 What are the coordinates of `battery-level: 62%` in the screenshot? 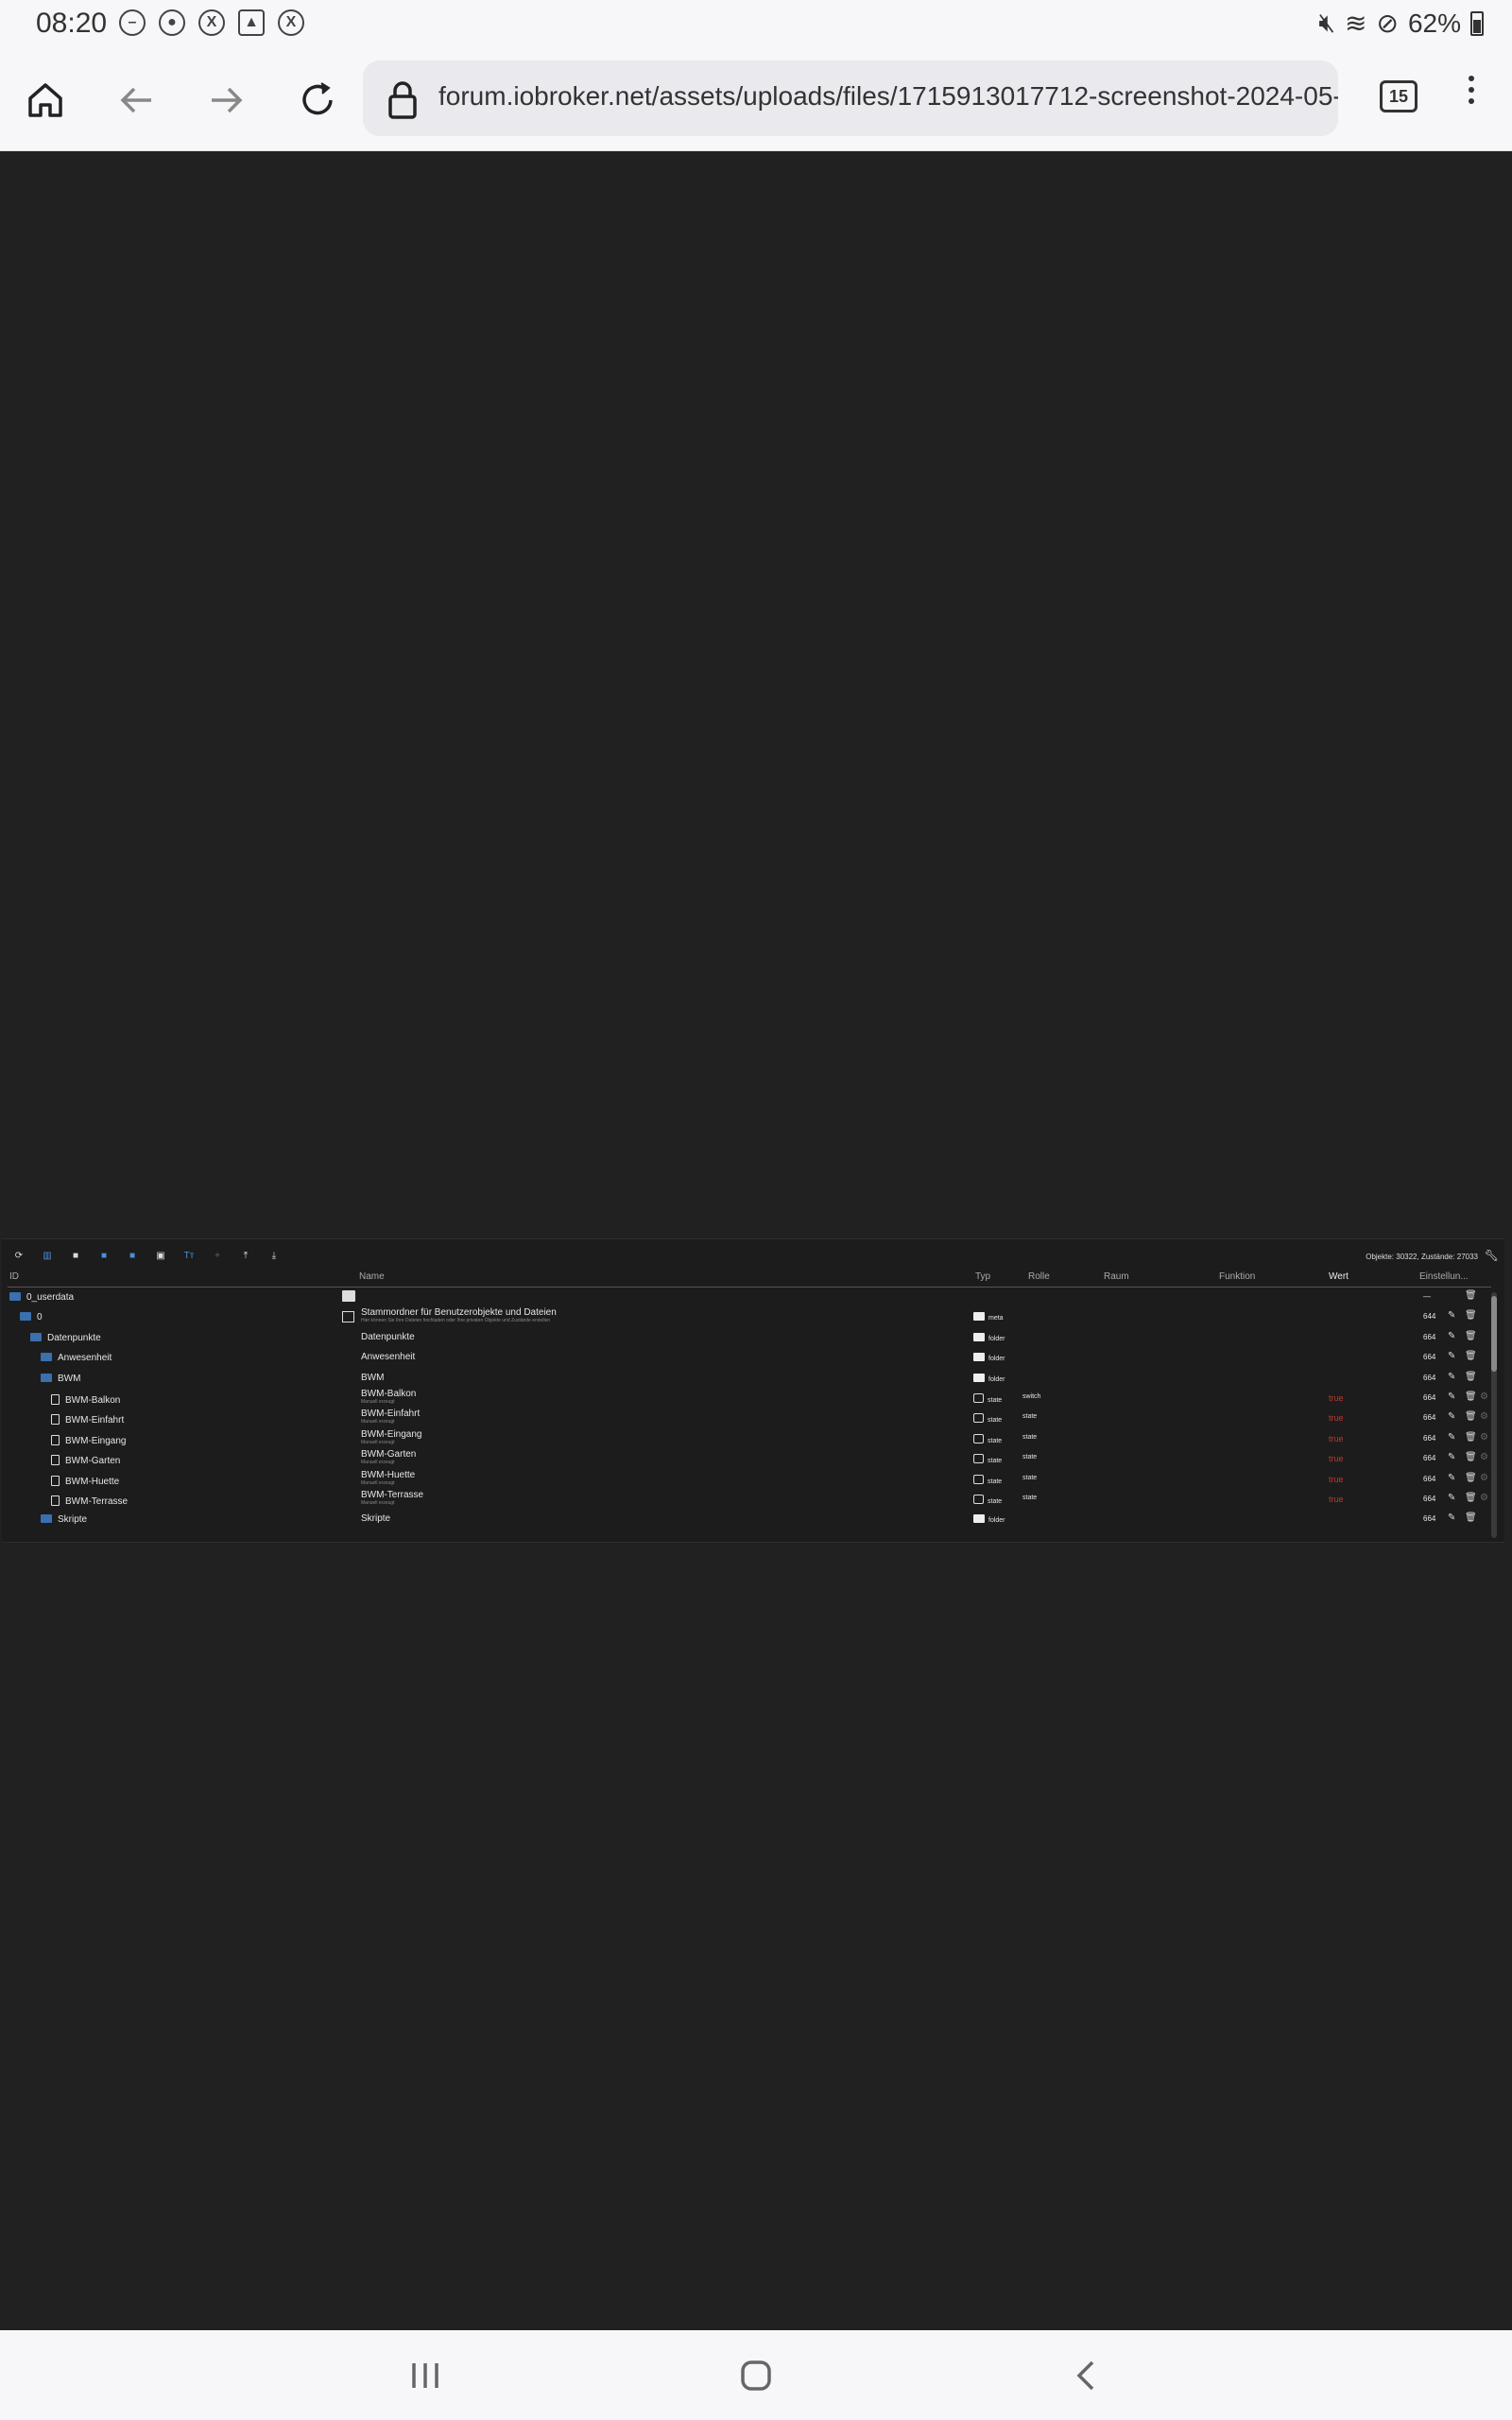 It's located at (1434, 23).